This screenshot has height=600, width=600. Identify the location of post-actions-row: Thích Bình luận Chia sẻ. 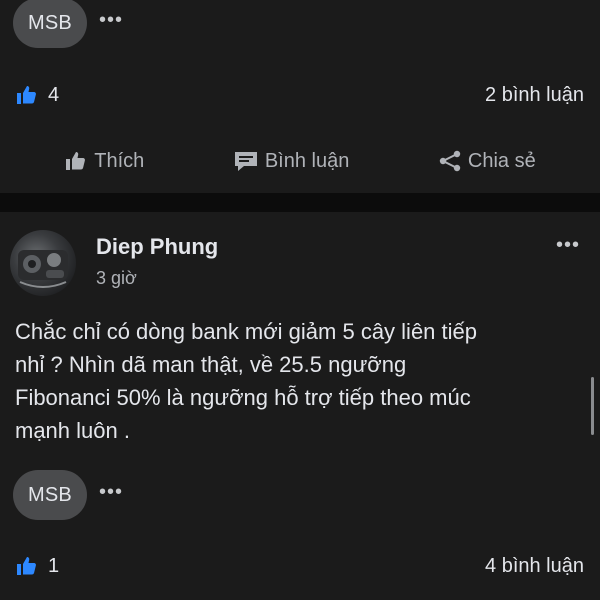
(300, 161).